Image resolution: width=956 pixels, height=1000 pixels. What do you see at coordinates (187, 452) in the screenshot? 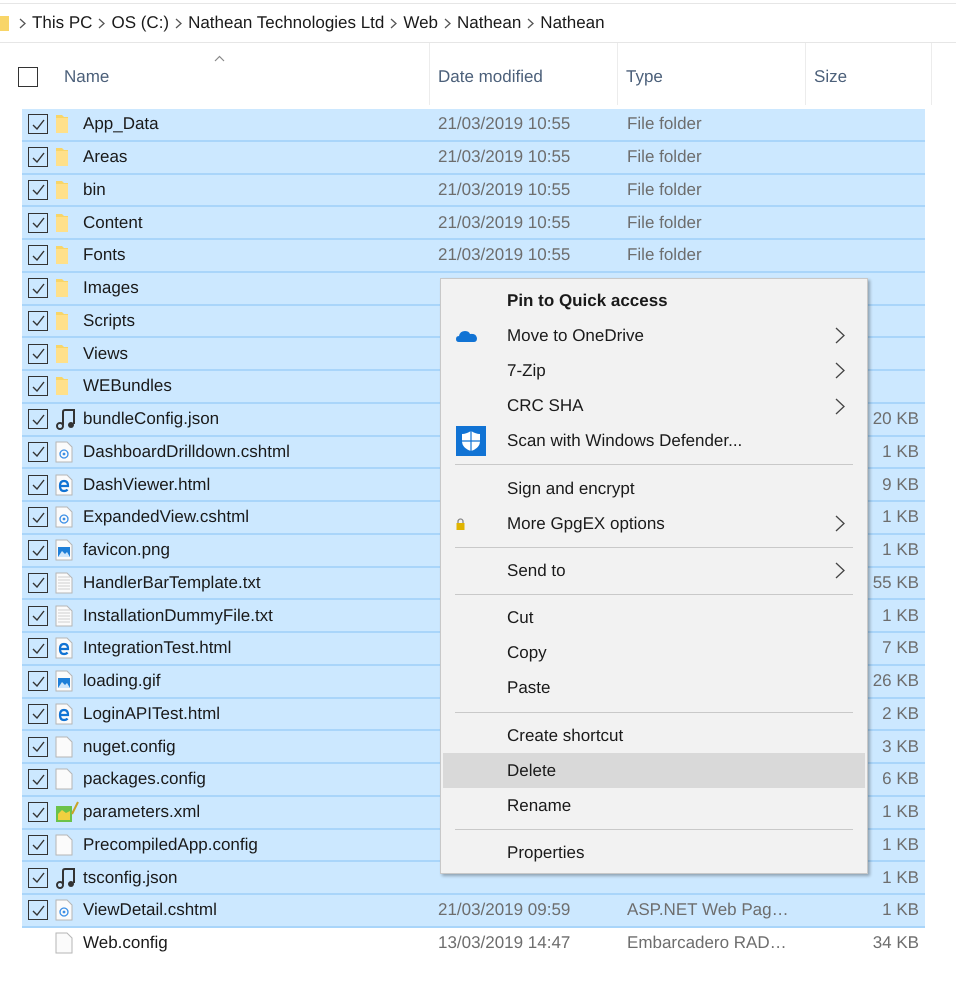
I see `file-name: DashboardDrilldown.cshtml` at bounding box center [187, 452].